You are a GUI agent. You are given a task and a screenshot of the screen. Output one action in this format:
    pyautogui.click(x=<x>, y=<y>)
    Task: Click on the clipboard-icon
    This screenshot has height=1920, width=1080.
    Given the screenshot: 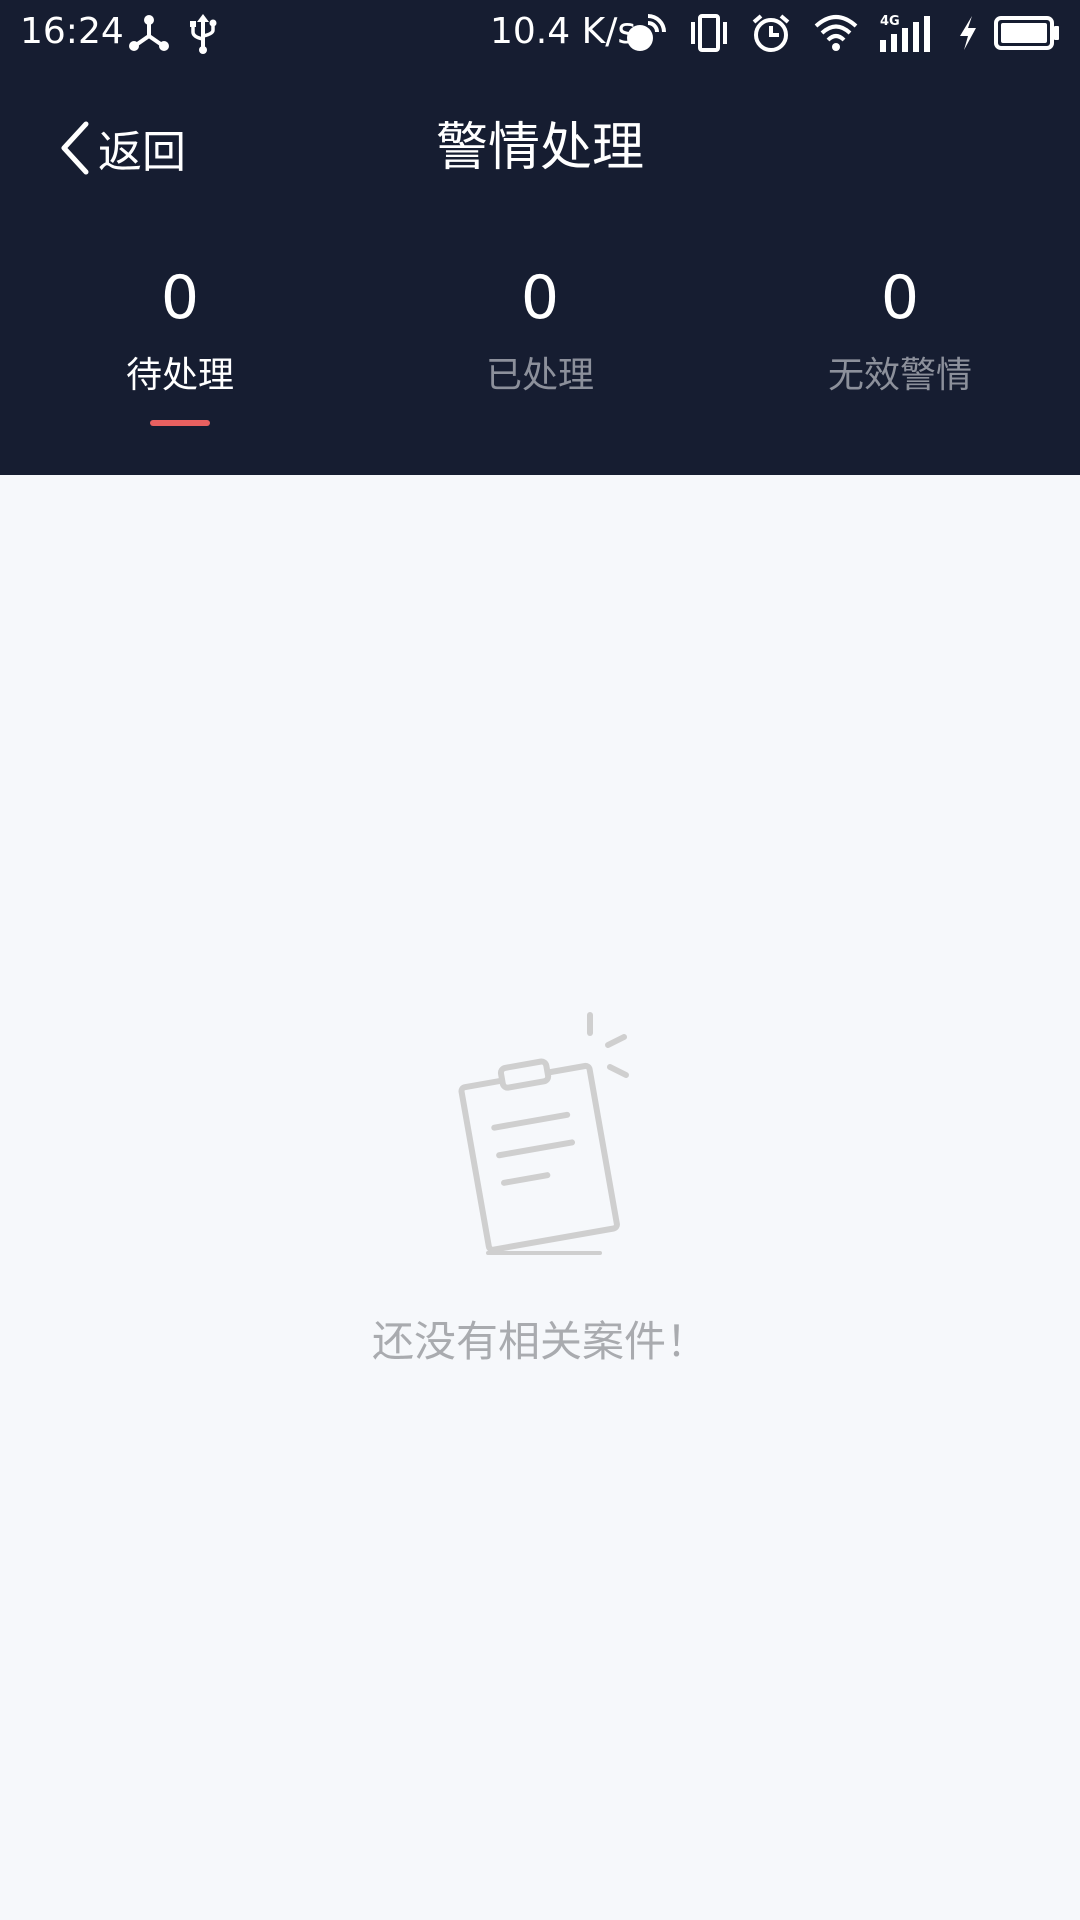 What is the action you would take?
    pyautogui.click(x=543, y=1133)
    